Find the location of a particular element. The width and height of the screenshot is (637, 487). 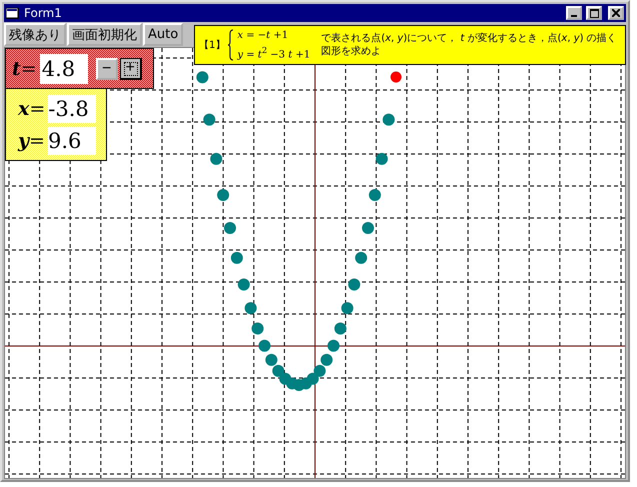

close-button is located at coordinates (616, 13).